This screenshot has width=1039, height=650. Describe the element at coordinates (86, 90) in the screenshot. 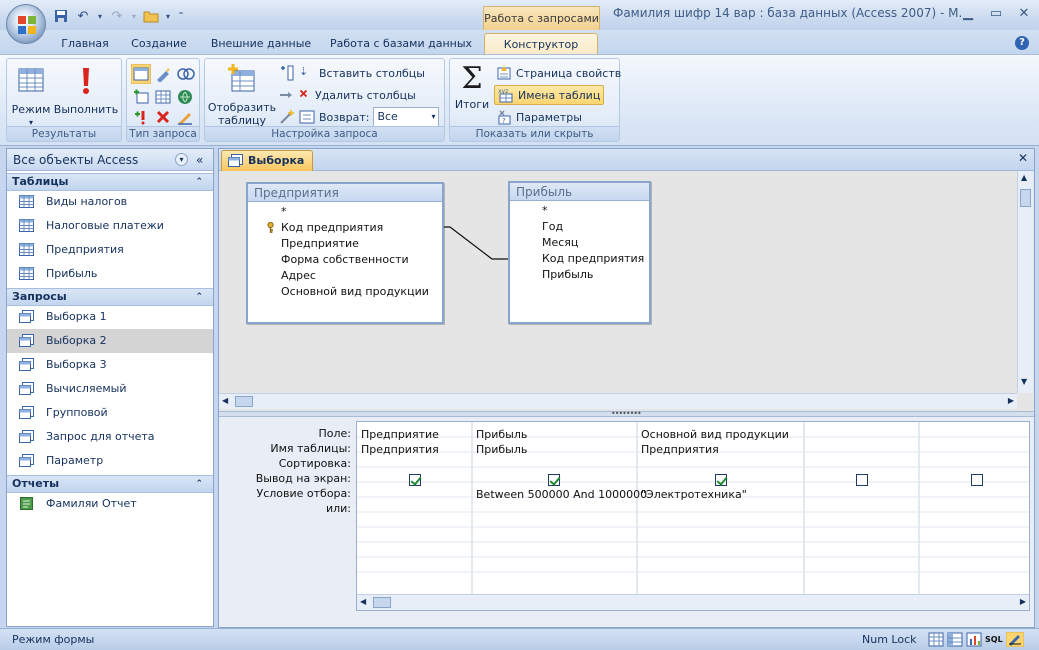

I see `run-button: Выполнить` at that location.